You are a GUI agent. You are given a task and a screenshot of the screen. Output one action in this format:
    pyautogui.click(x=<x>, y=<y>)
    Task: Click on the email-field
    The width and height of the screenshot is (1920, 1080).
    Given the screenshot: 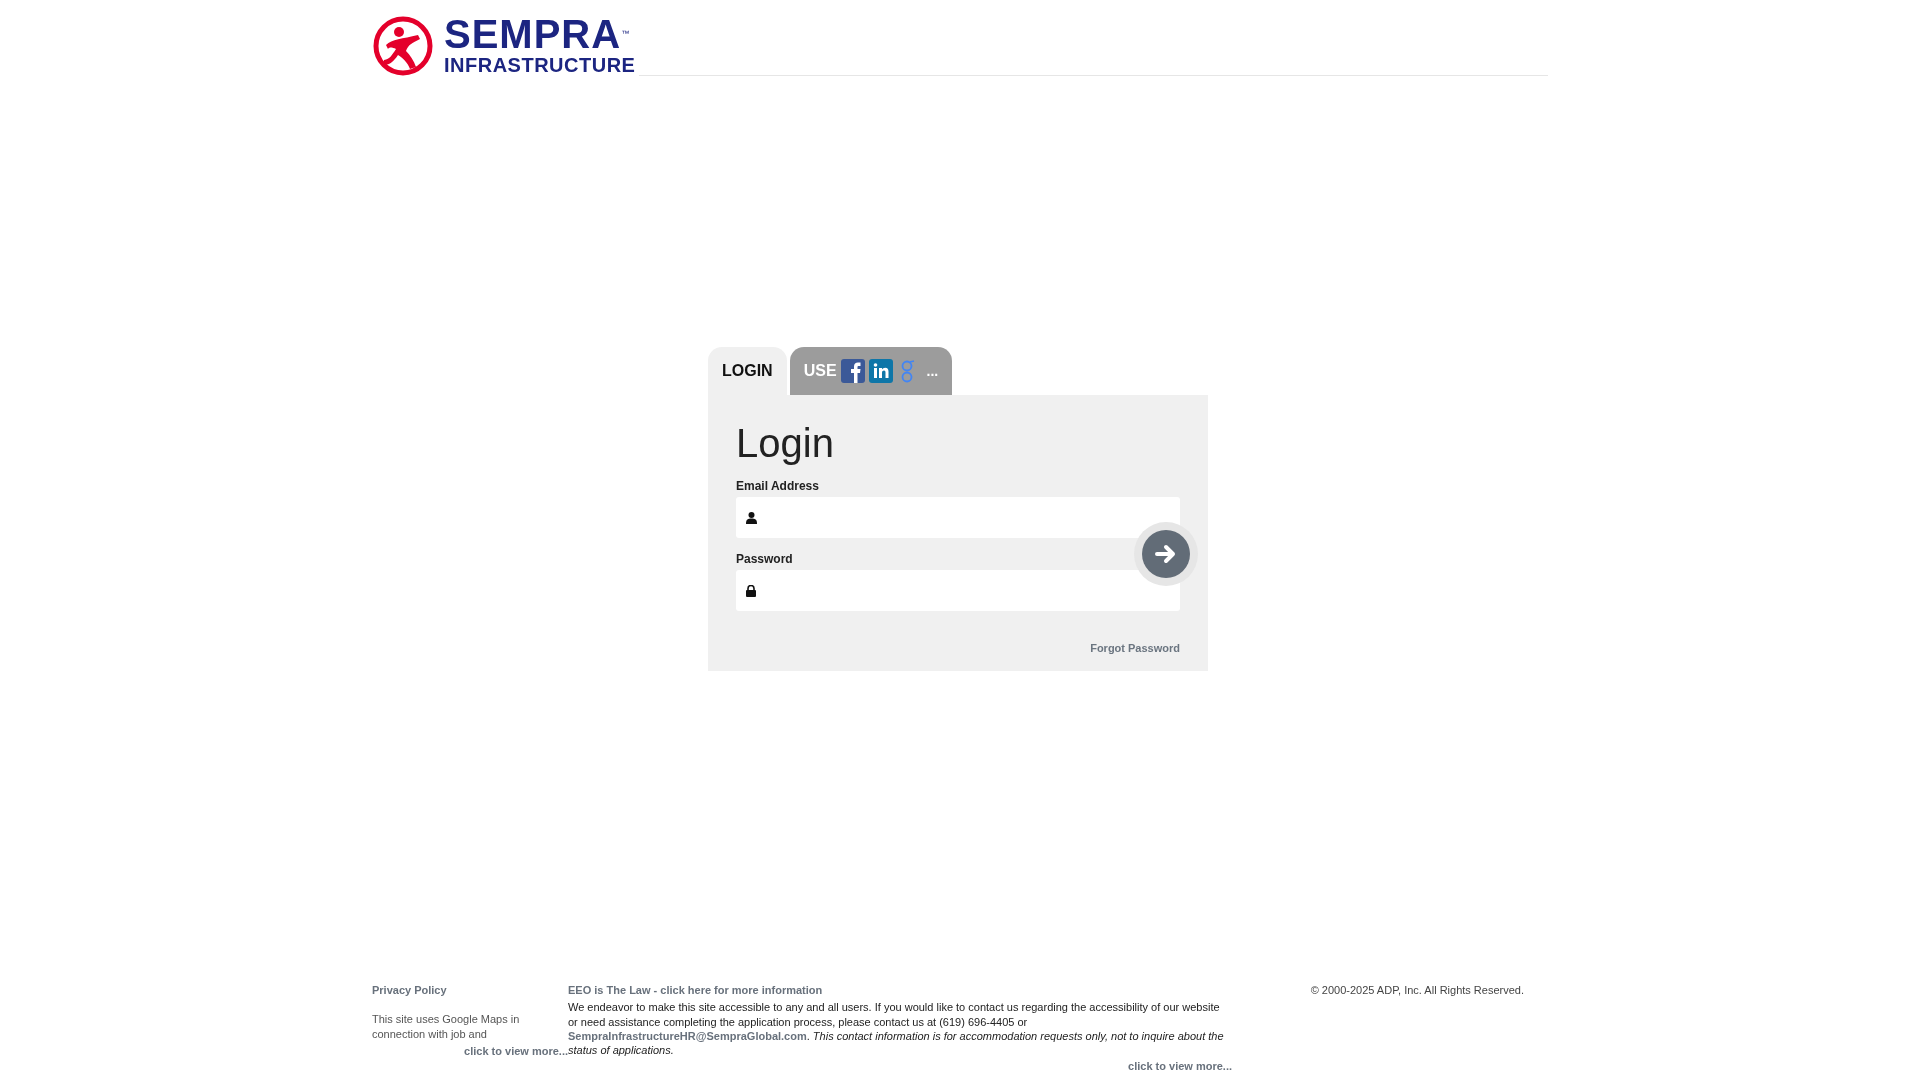 What is the action you would take?
    pyautogui.click(x=958, y=517)
    